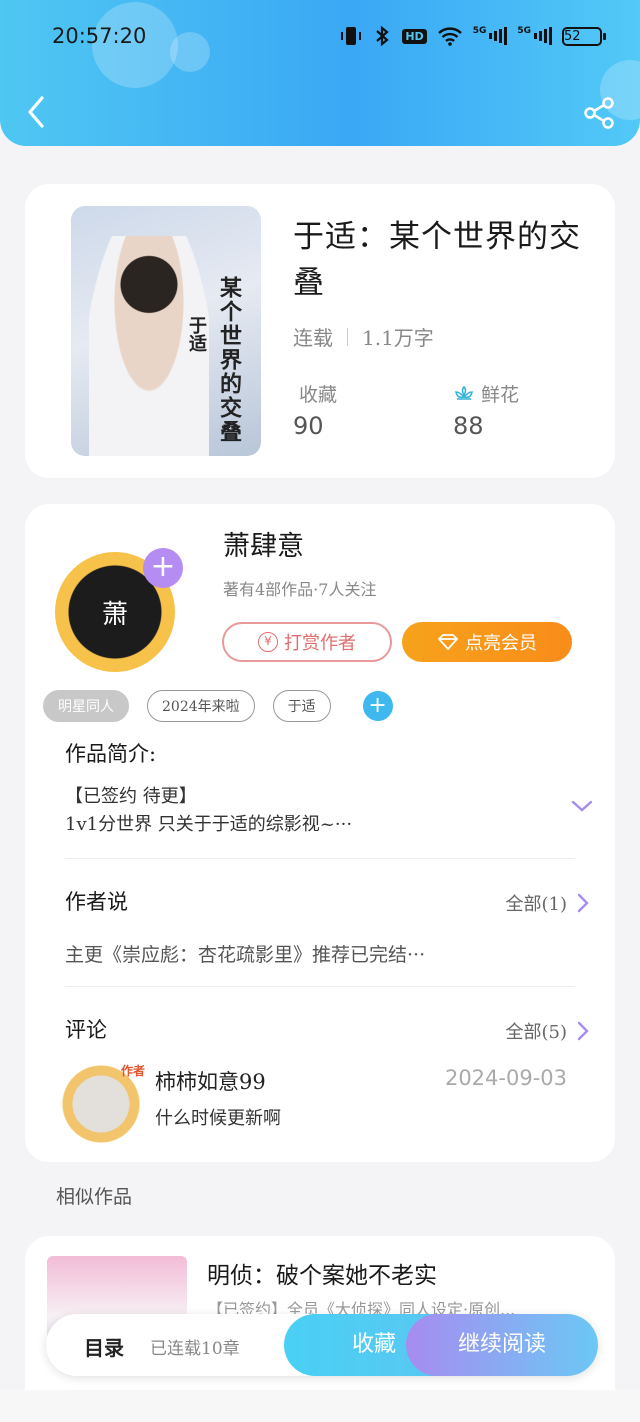 The image size is (640, 1422). Describe the element at coordinates (268, 642) in the screenshot. I see `yen-icon: ¥` at that location.